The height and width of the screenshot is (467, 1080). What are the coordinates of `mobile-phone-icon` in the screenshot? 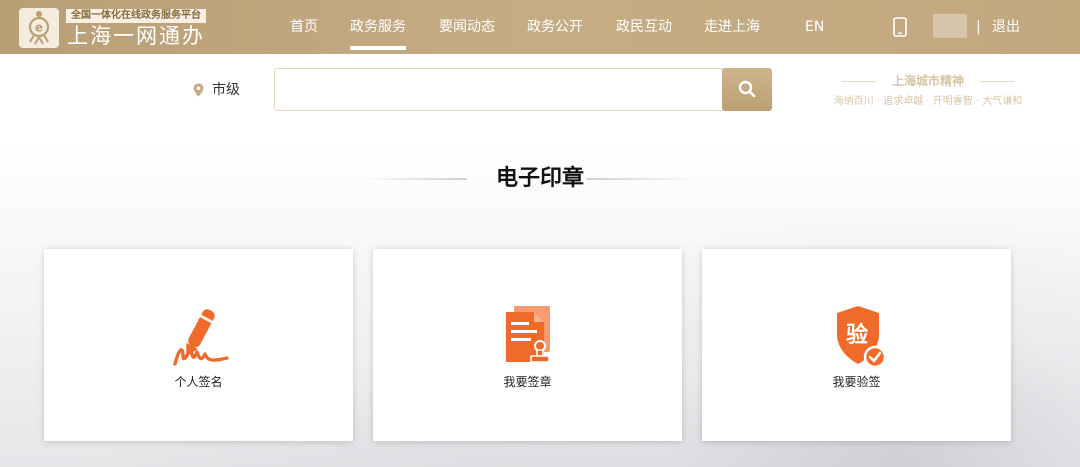 It's located at (900, 27).